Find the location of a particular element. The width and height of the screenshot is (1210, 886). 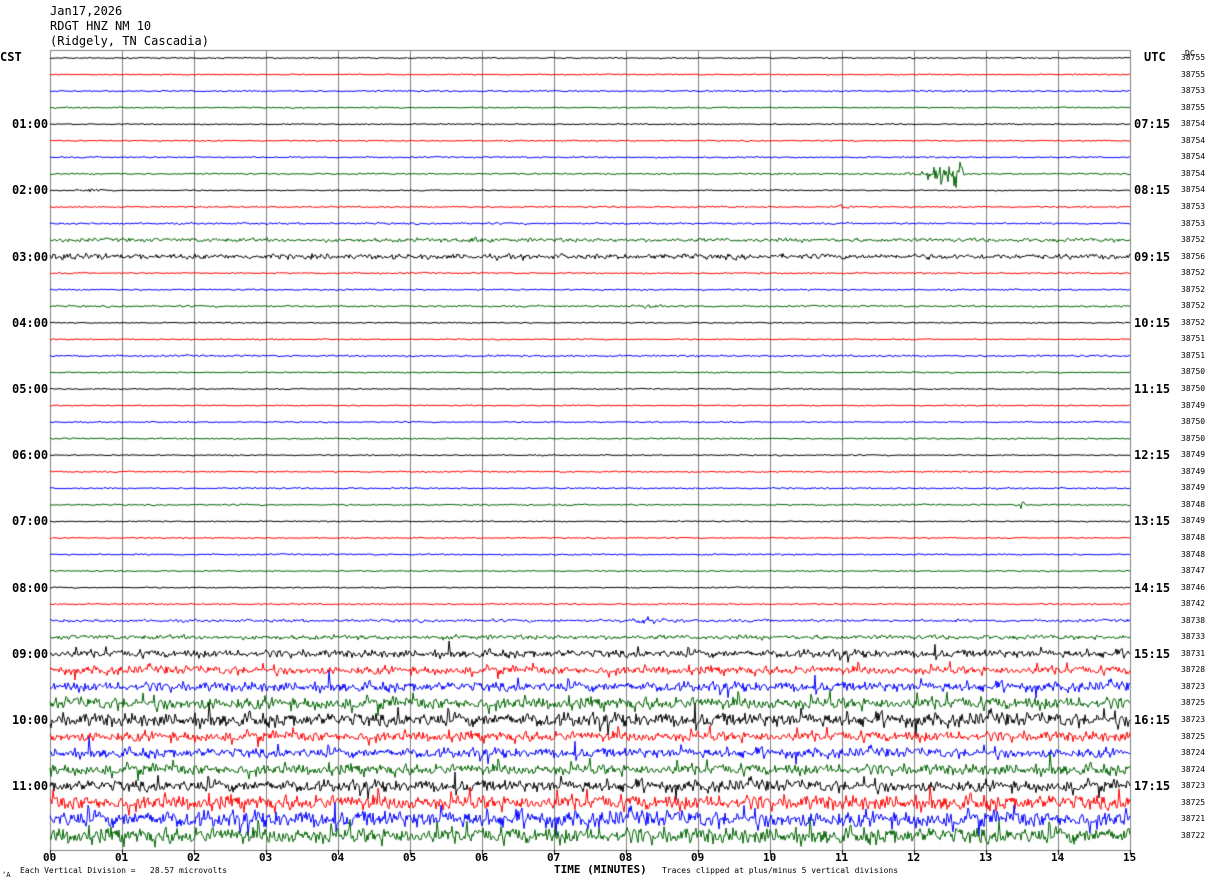

x-tick-label: 01 is located at coordinates (122, 857).